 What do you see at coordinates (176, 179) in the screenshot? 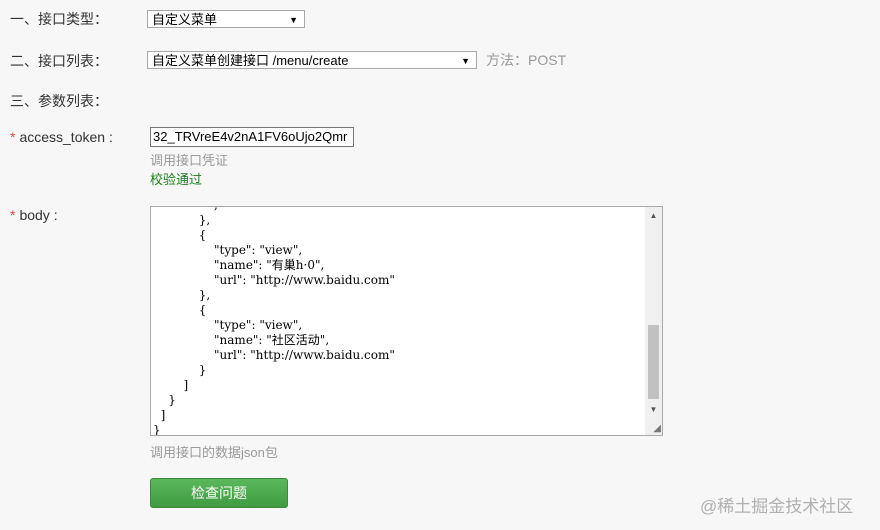
I see `access-token-status: 校验通过` at bounding box center [176, 179].